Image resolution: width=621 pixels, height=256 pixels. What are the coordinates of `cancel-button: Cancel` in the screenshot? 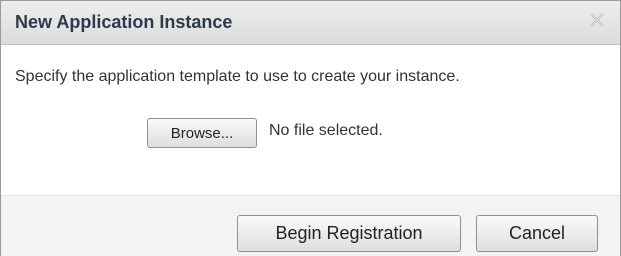 It's located at (537, 233).